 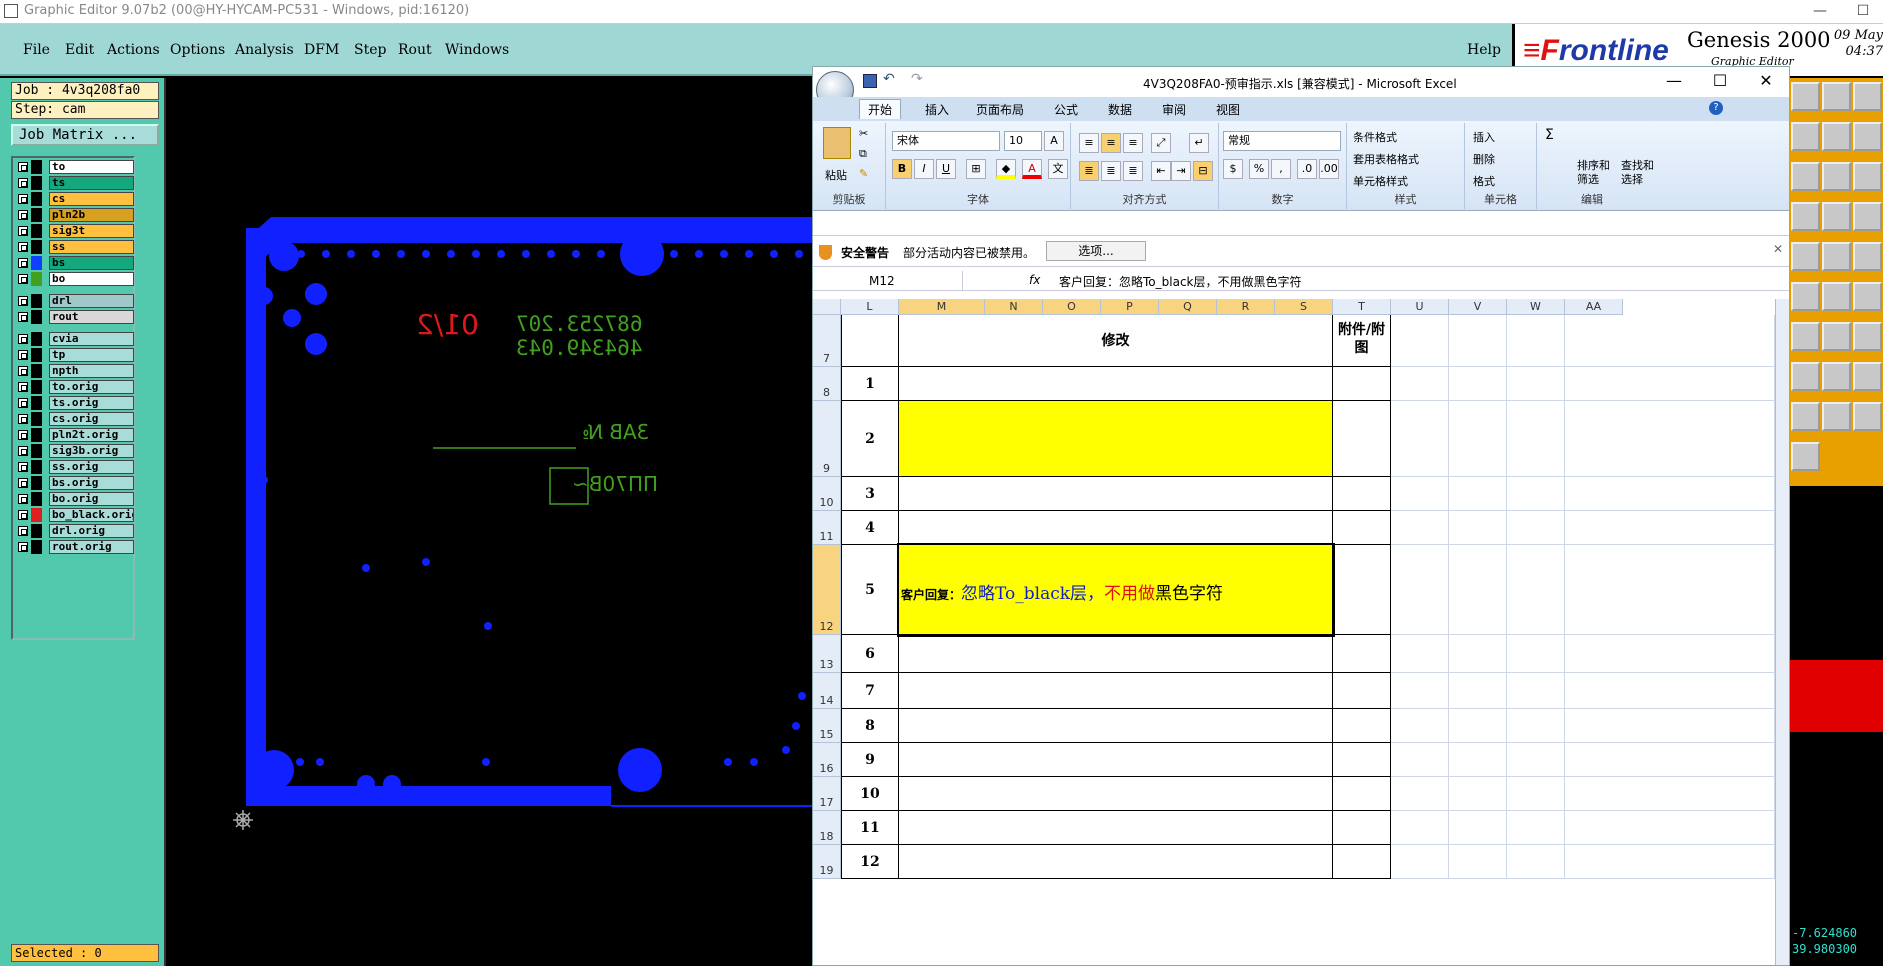 I want to click on frame-icon, so click(x=1836, y=96).